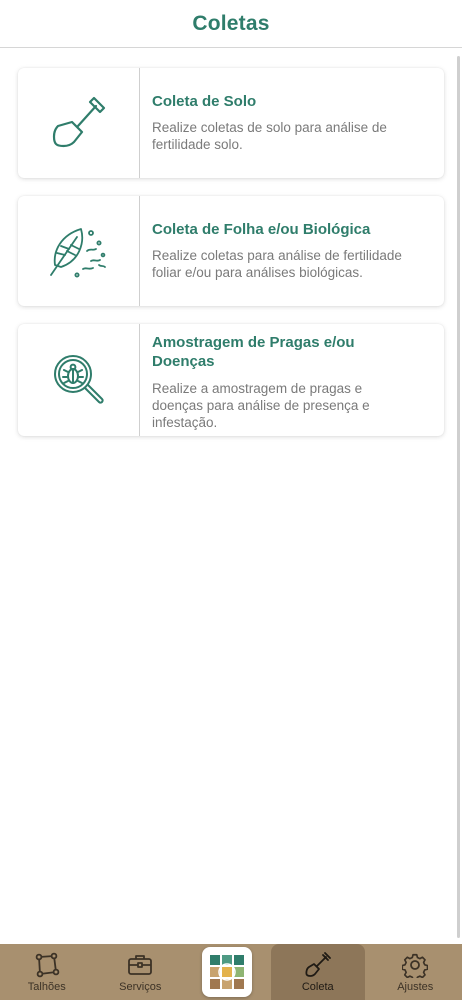 The width and height of the screenshot is (462, 1000). Describe the element at coordinates (47, 965) in the screenshot. I see `polygon-icon` at that location.